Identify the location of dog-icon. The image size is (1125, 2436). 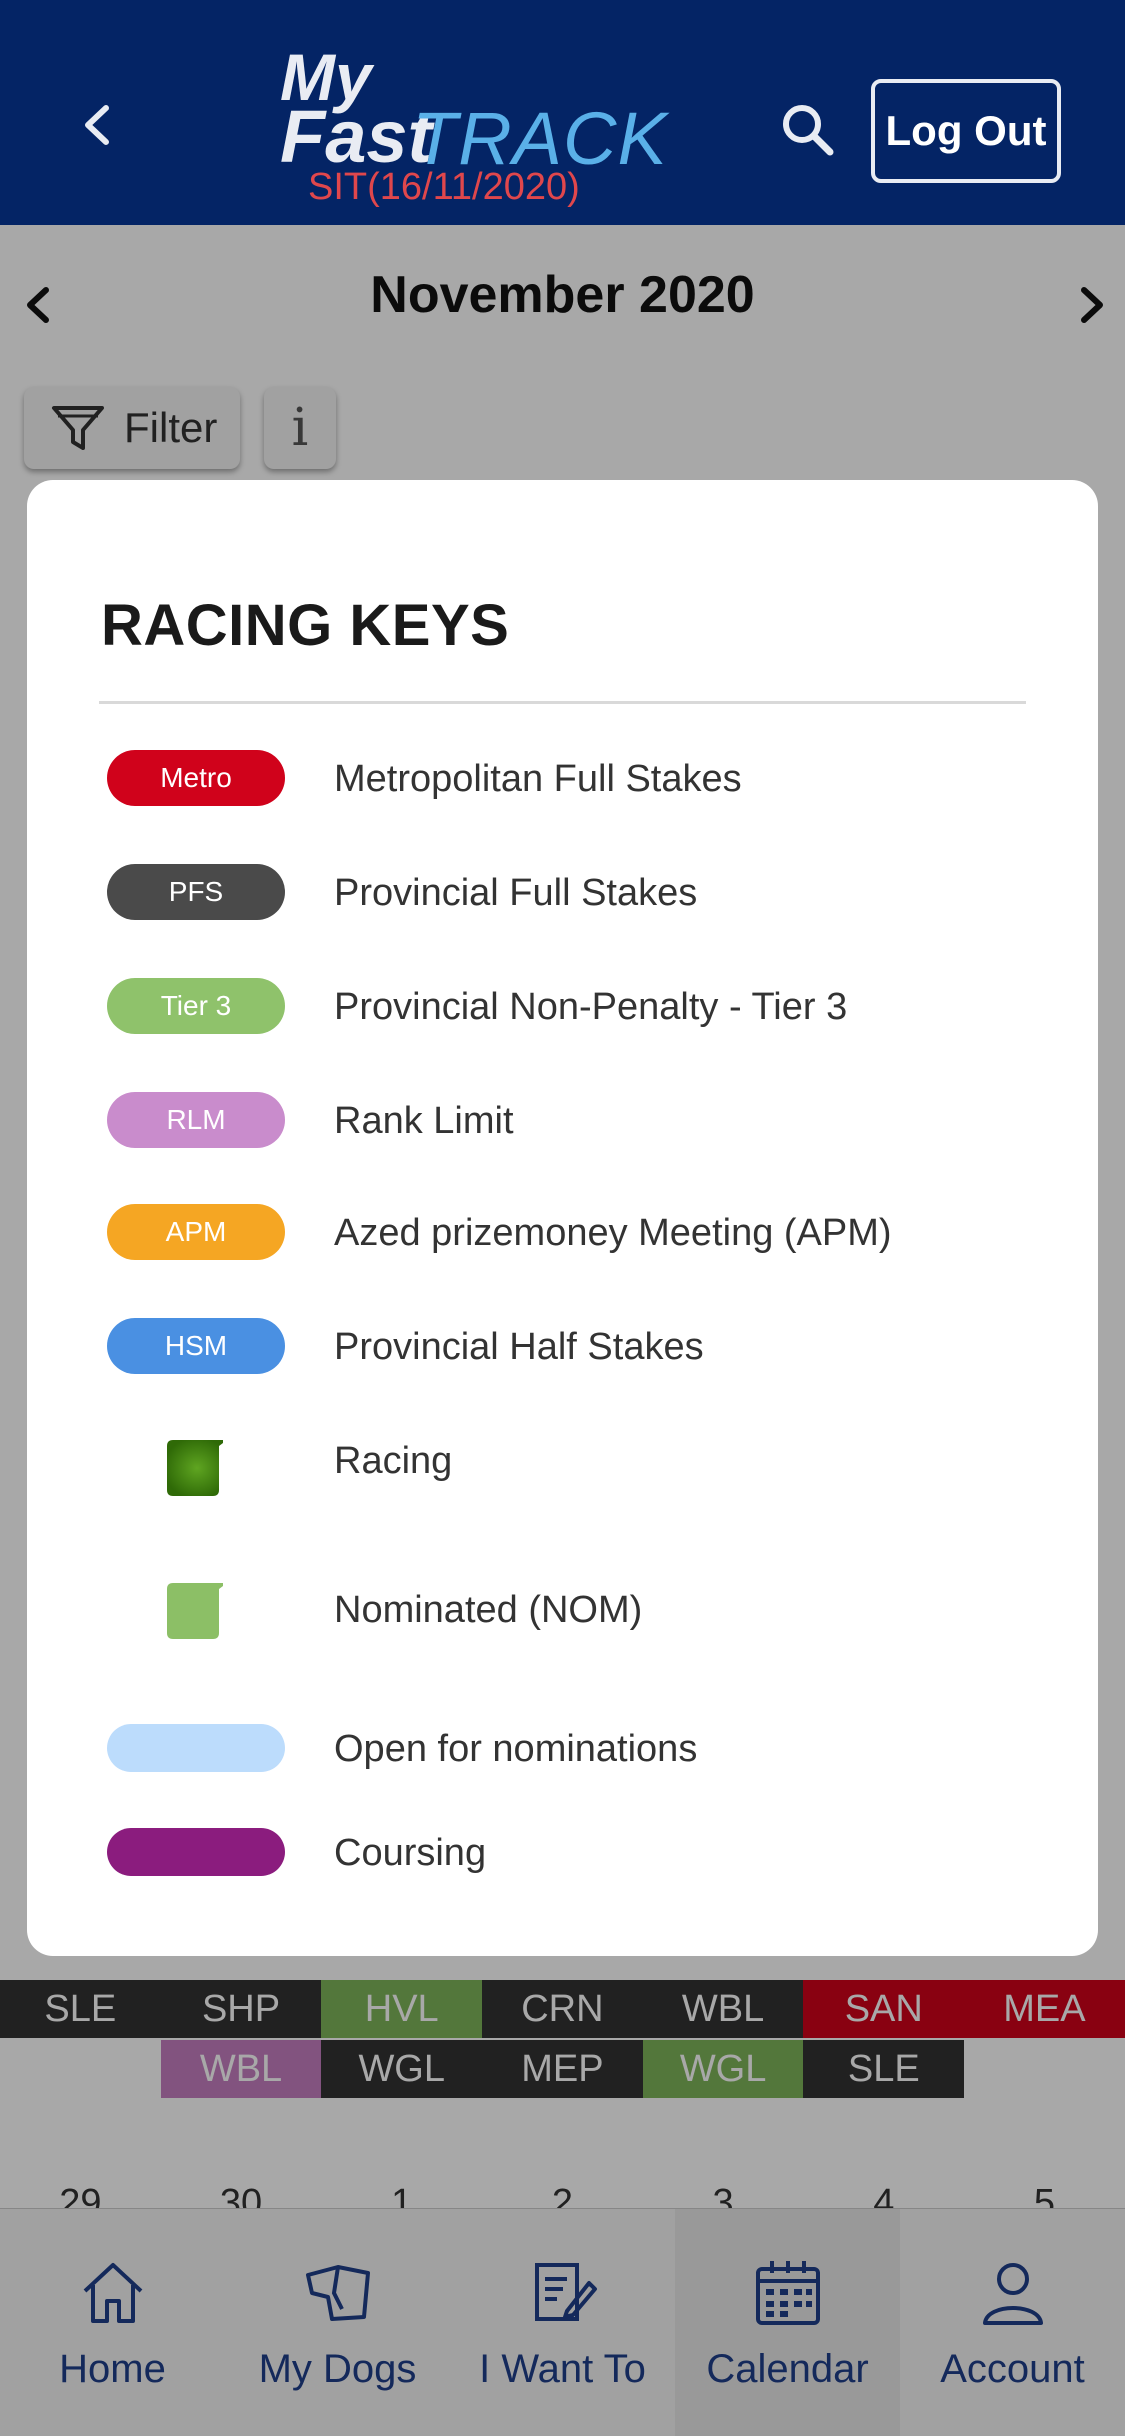
(337, 2293).